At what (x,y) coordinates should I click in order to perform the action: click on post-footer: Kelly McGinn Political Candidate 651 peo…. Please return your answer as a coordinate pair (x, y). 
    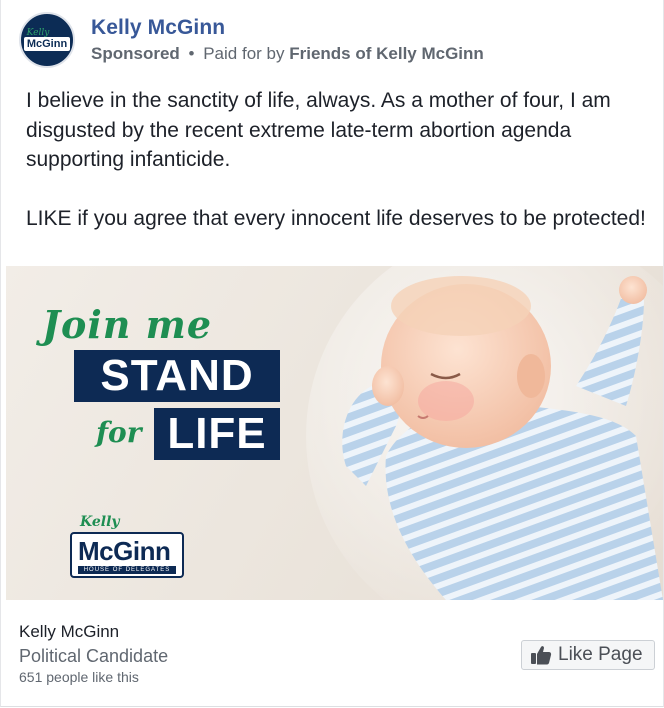
    Looking at the image, I should click on (332, 653).